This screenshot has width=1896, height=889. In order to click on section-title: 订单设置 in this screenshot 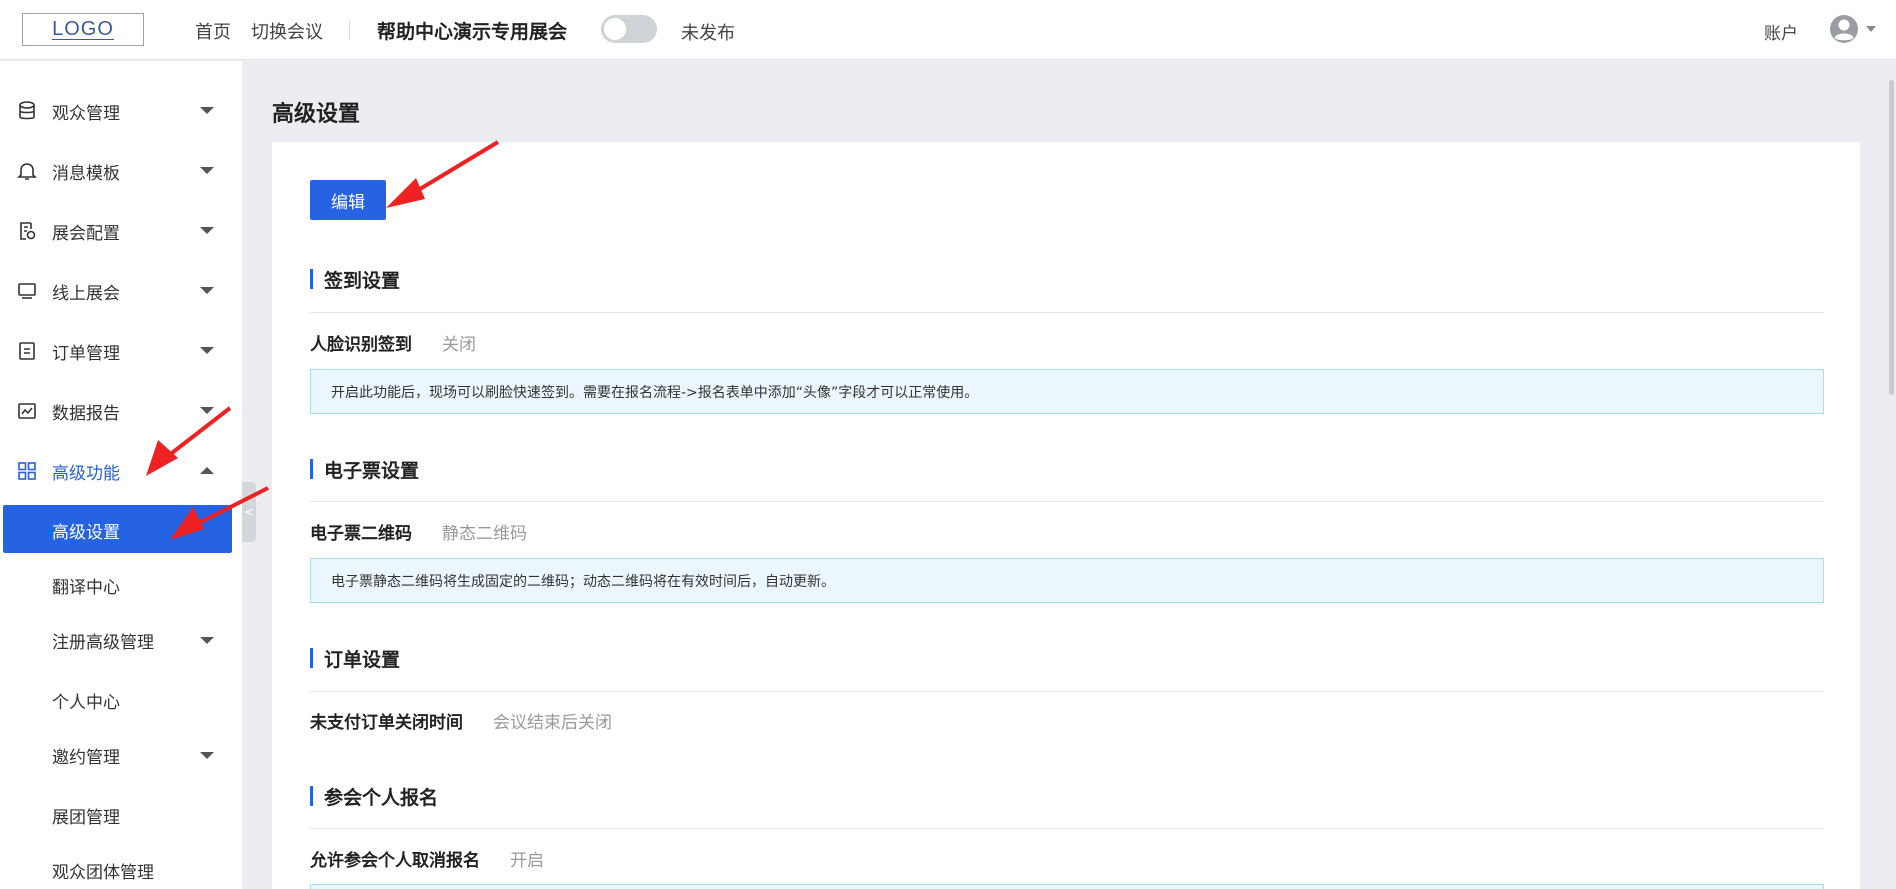, I will do `click(362, 659)`.